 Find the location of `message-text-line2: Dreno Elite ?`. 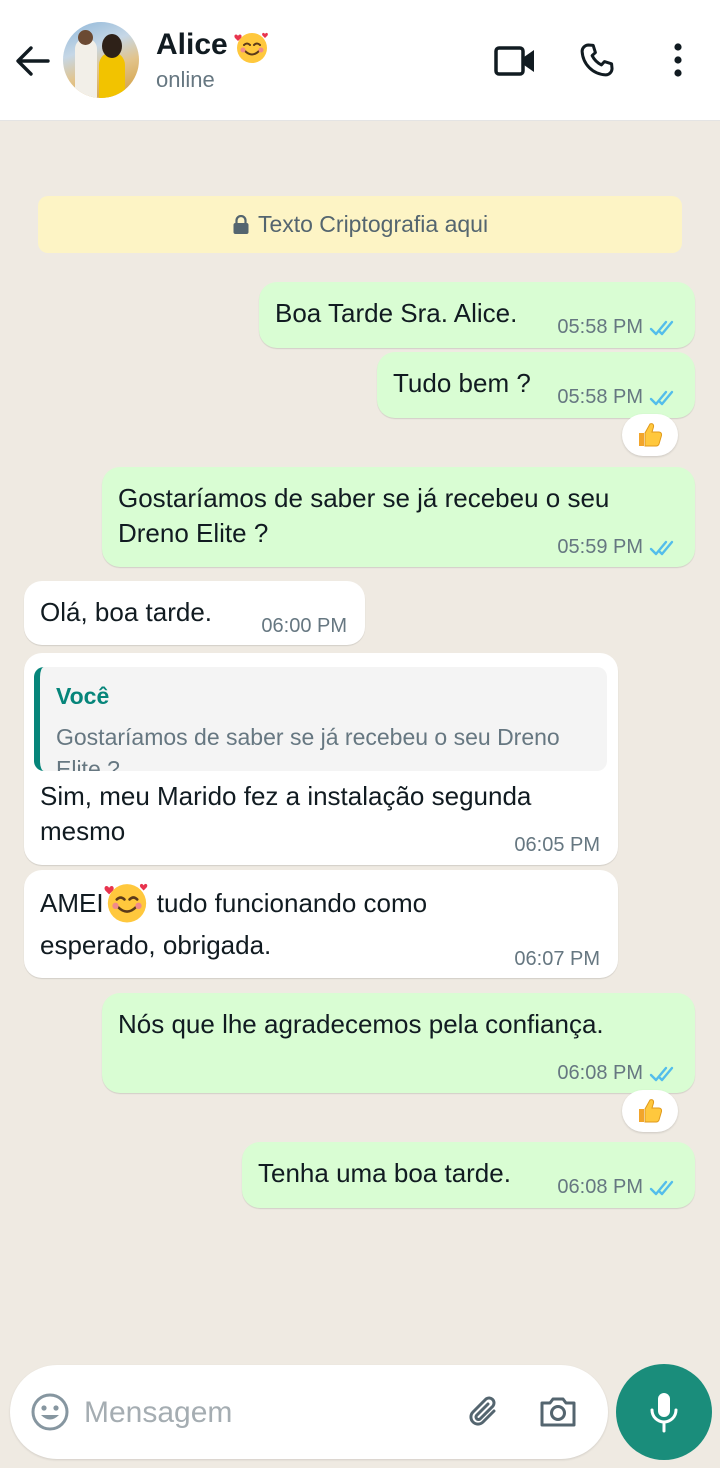

message-text-line2: Dreno Elite ? is located at coordinates (193, 533).